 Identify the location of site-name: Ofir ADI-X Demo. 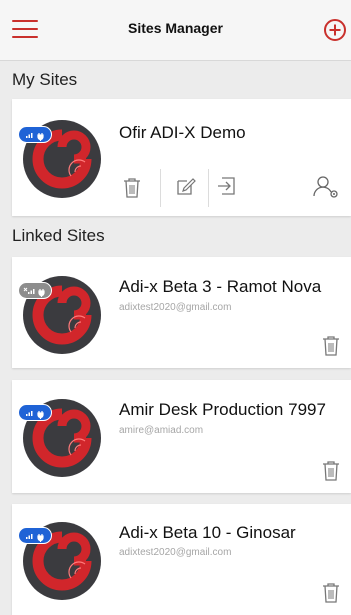
(182, 132).